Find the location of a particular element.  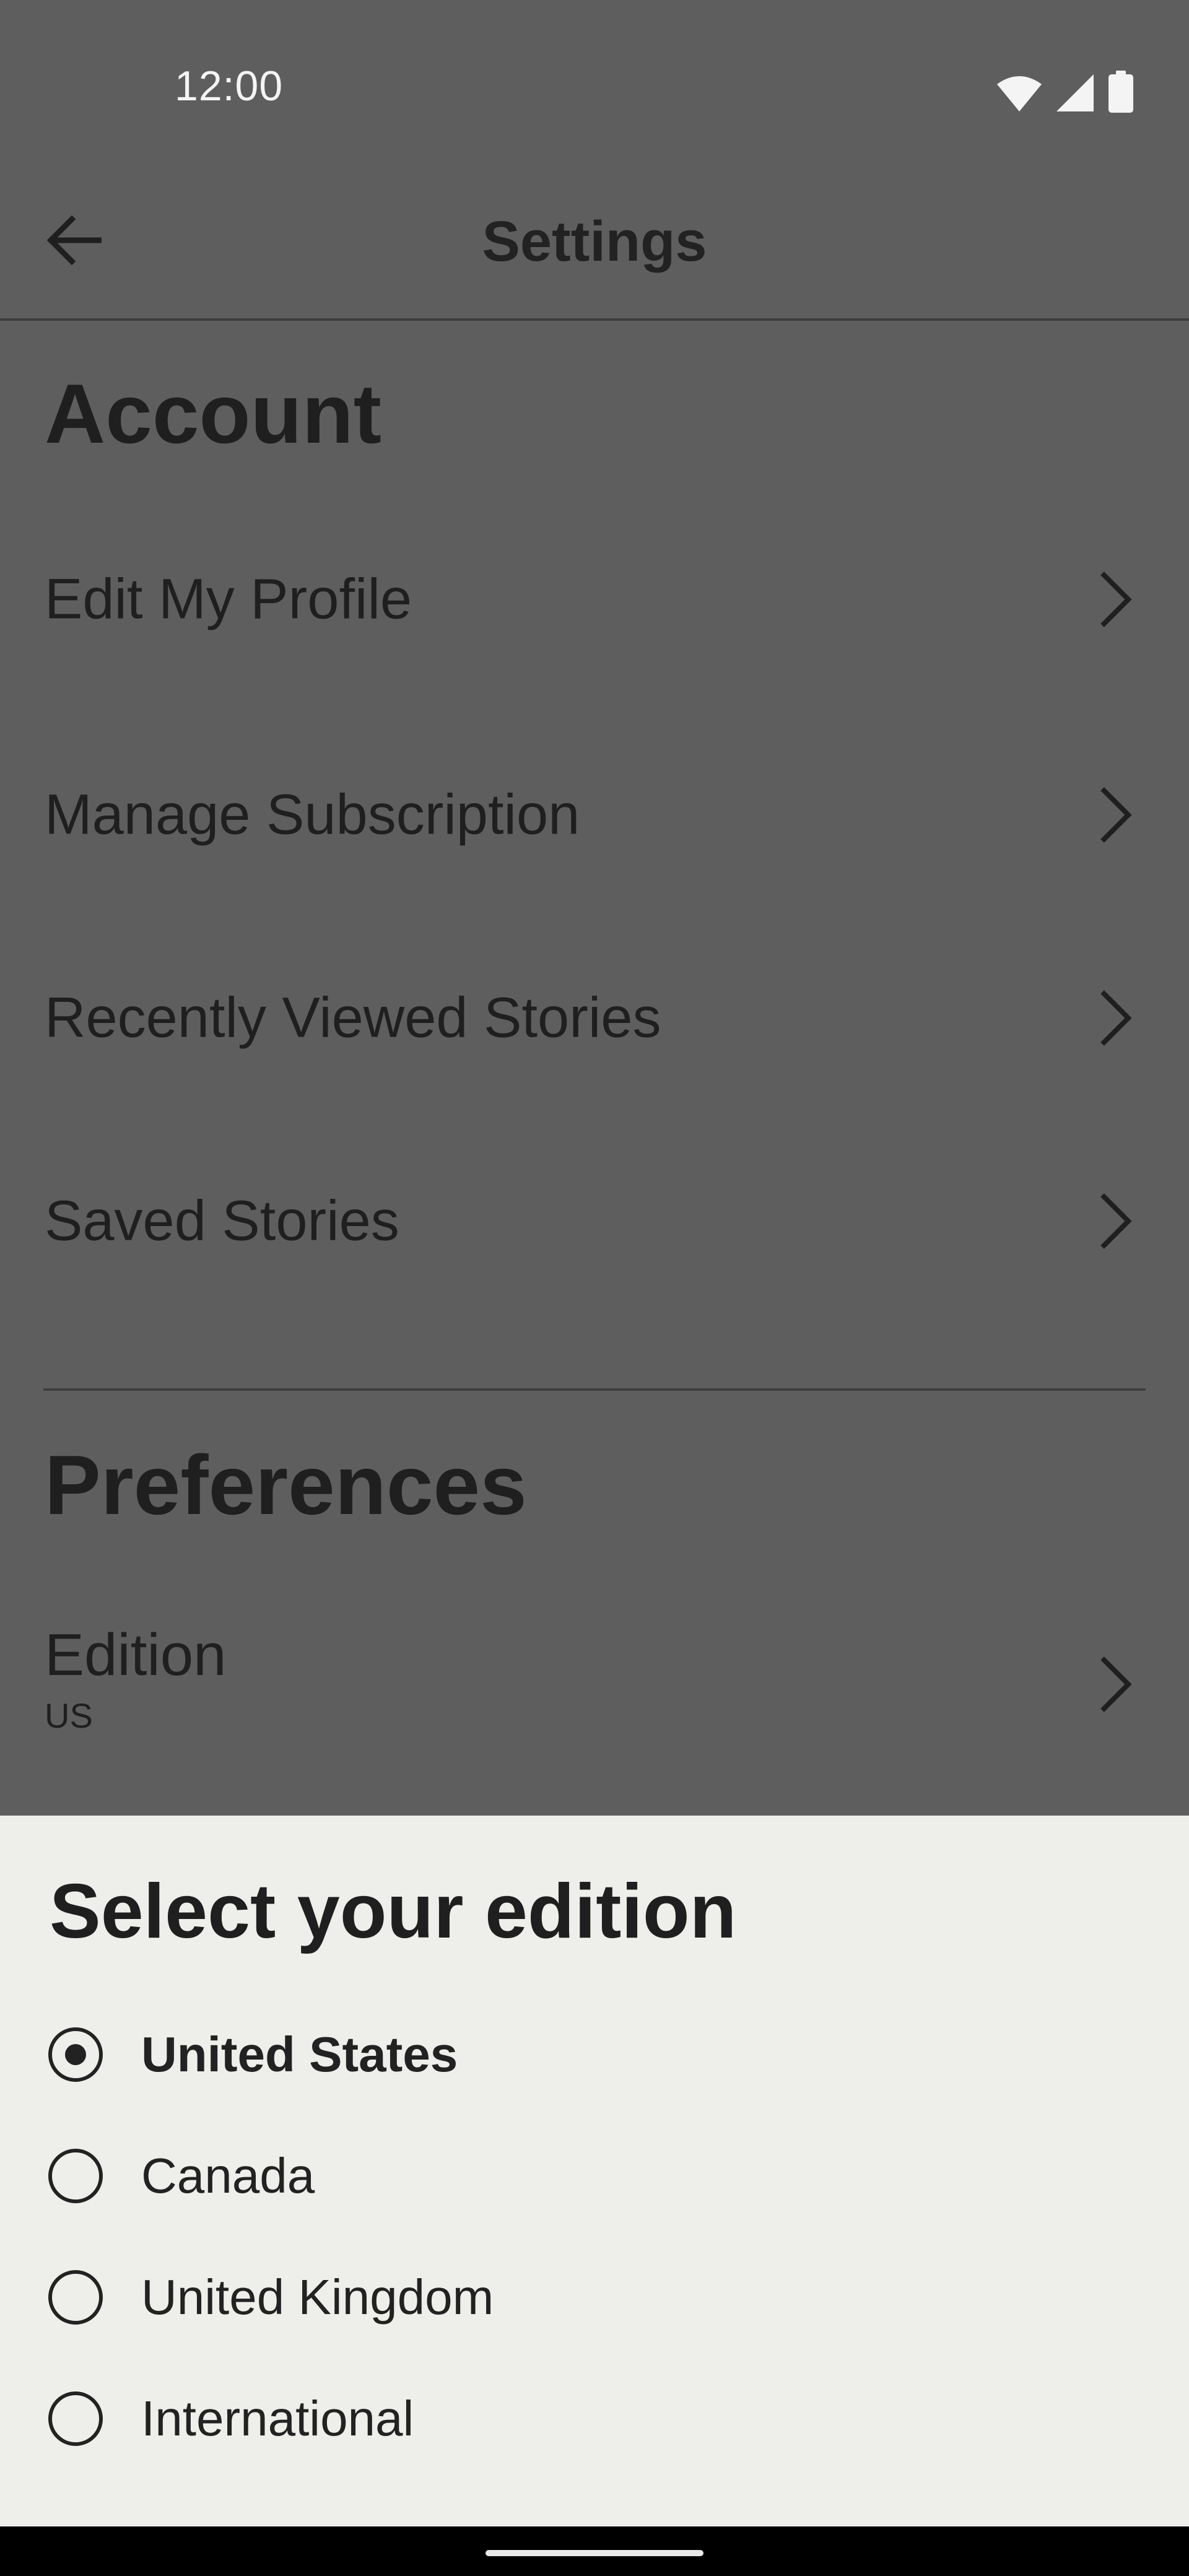

edition-option-united-states: United States is located at coordinates (594, 2054).